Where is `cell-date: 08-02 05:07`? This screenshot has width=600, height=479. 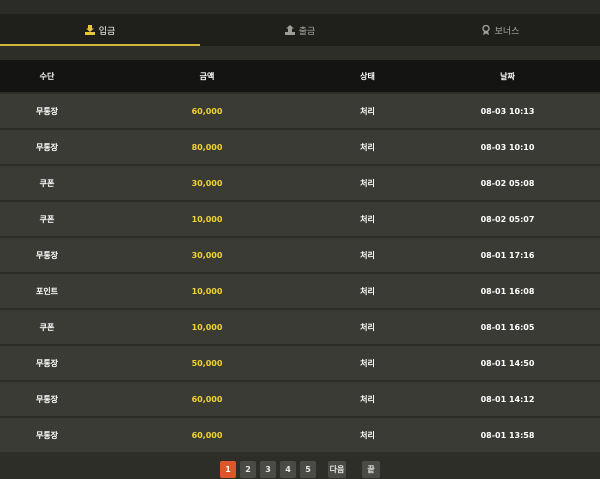 cell-date: 08-02 05:07 is located at coordinates (507, 219).